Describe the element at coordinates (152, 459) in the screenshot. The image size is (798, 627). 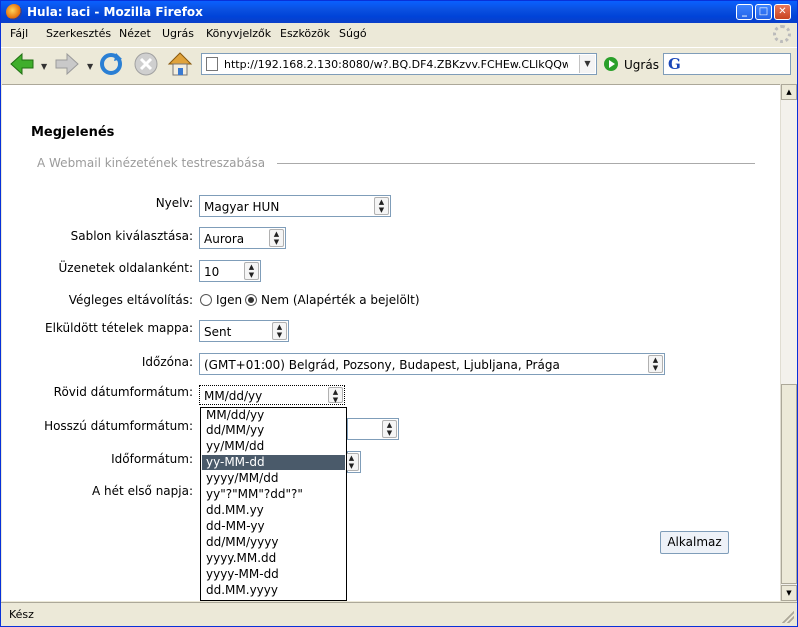
I see `time-format-label: Időformátum:` at that location.